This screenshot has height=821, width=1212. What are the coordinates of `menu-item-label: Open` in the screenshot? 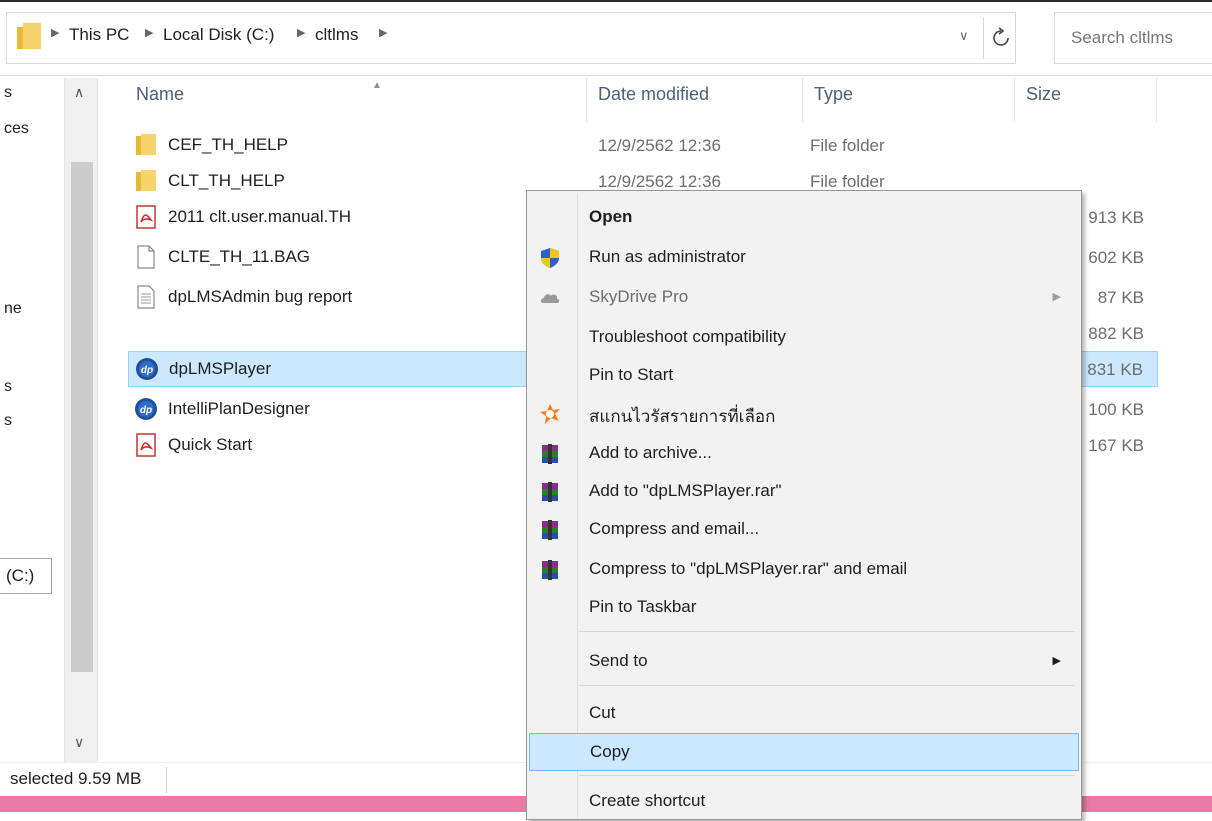 It's located at (611, 216).